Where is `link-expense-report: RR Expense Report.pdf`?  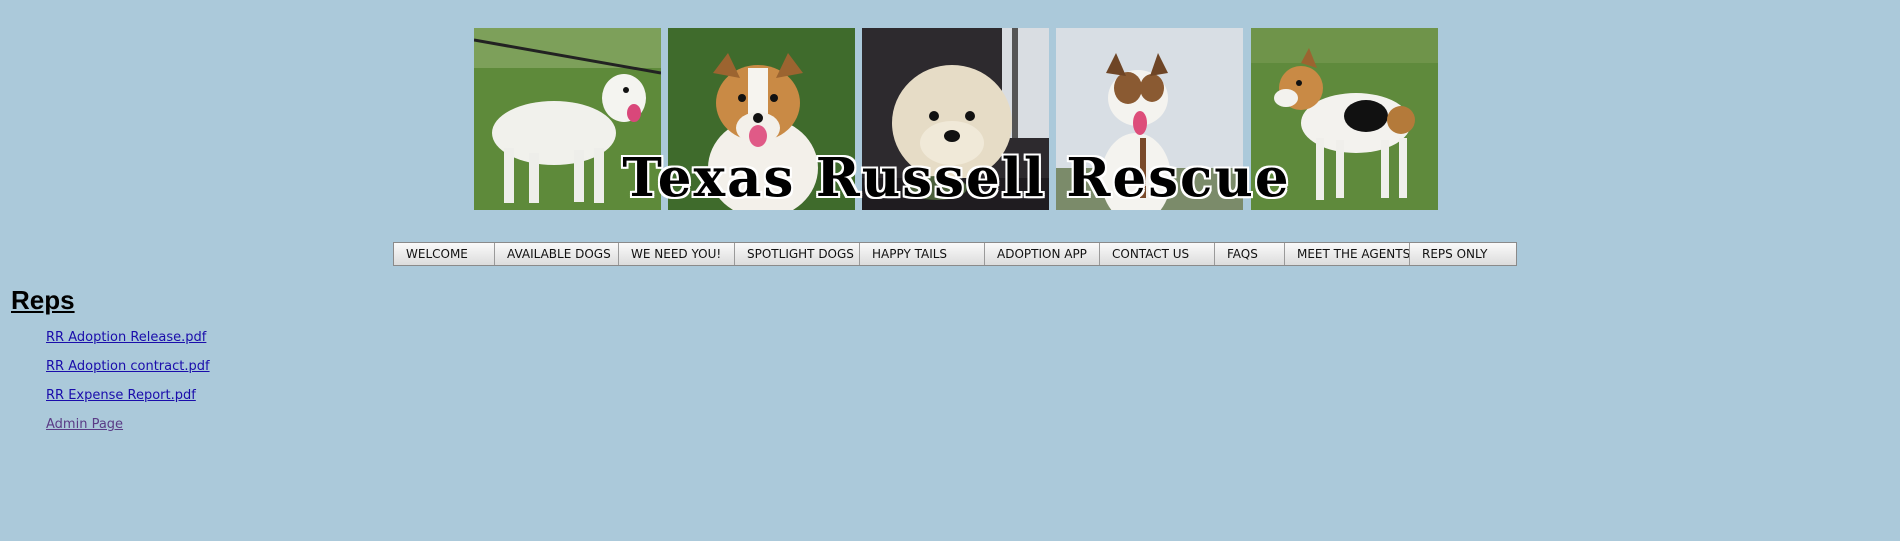
link-expense-report: RR Expense Report.pdf is located at coordinates (128, 396).